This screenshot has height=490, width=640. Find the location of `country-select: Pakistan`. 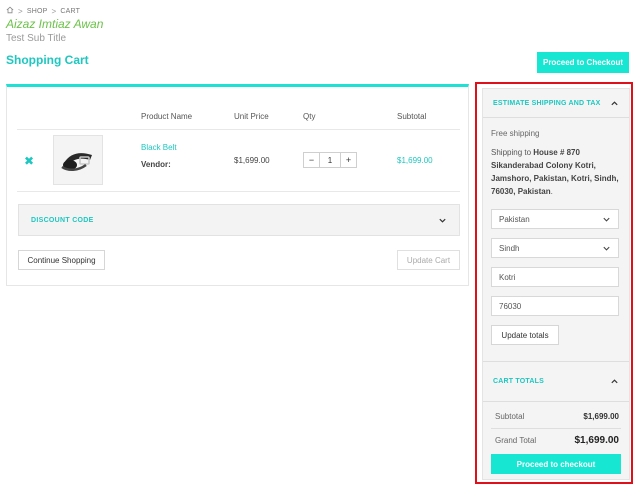

country-select: Pakistan is located at coordinates (555, 219).